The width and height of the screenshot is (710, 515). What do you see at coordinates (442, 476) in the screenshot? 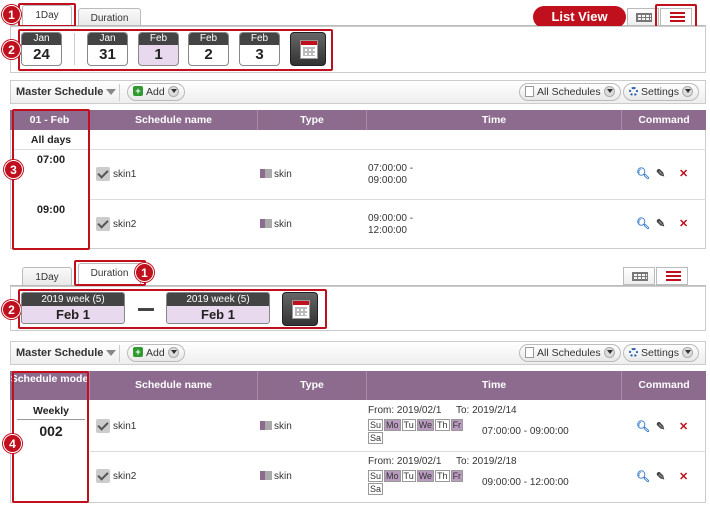
I see `weekday-chip: Th` at bounding box center [442, 476].